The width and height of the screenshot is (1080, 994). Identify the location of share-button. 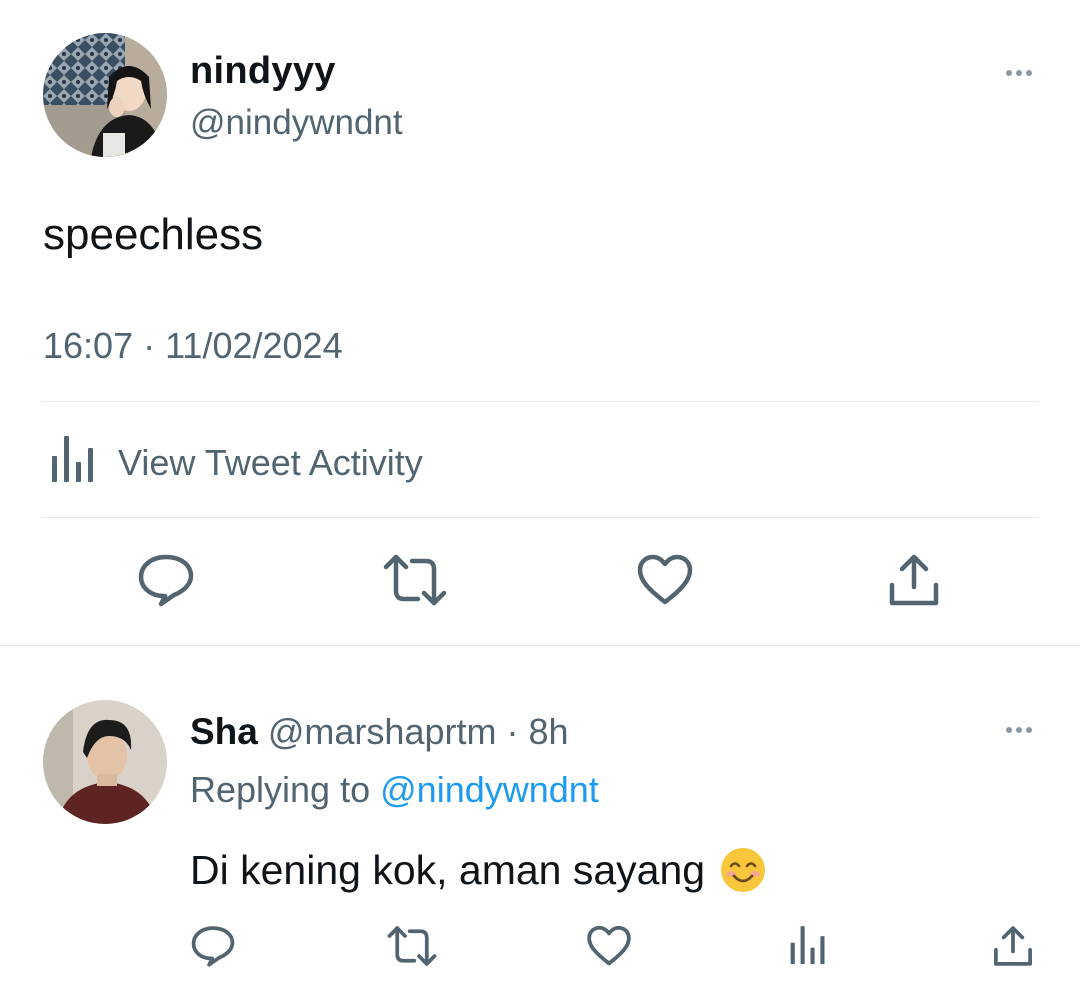
(914, 582).